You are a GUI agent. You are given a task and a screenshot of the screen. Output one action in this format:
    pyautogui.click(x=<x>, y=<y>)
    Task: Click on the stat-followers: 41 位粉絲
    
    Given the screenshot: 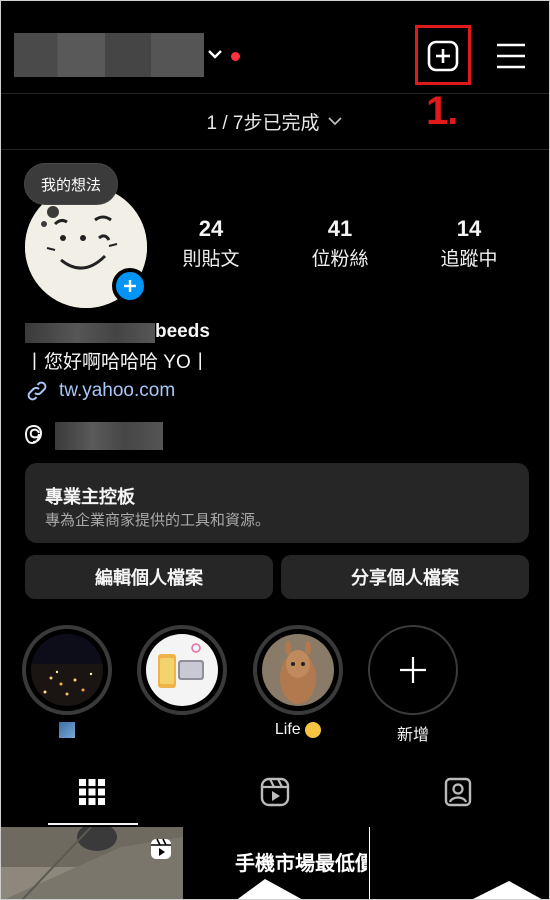 What is the action you would take?
    pyautogui.click(x=340, y=243)
    